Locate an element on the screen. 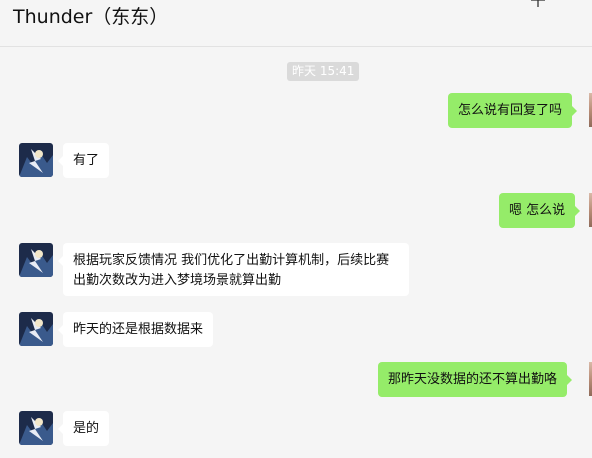 The width and height of the screenshot is (592, 458). message-text: 怎么说有回复了吗 is located at coordinates (510, 110).